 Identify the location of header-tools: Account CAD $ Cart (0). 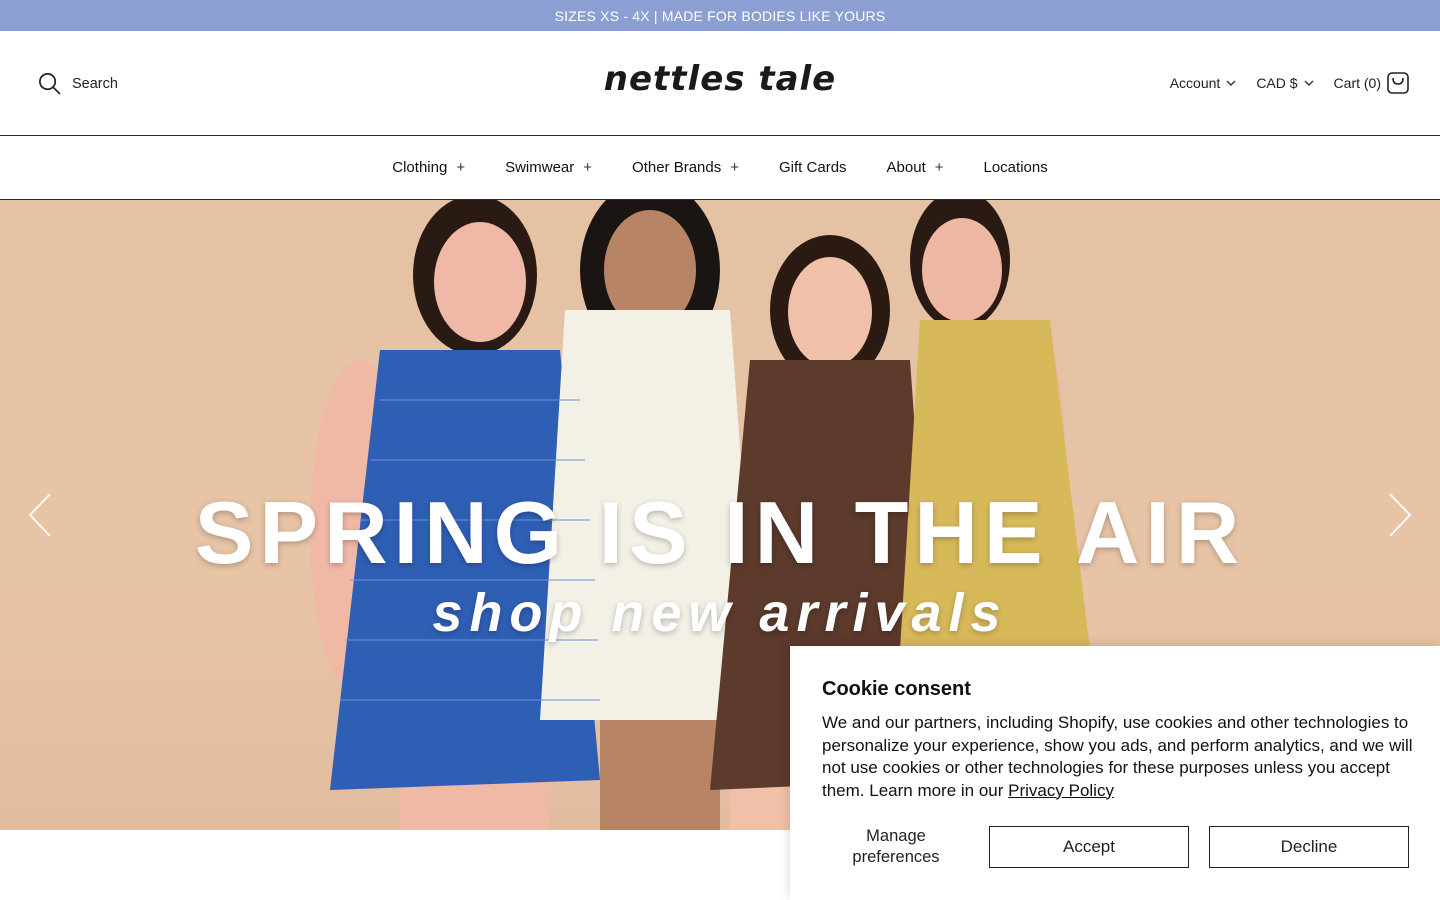
(1290, 83).